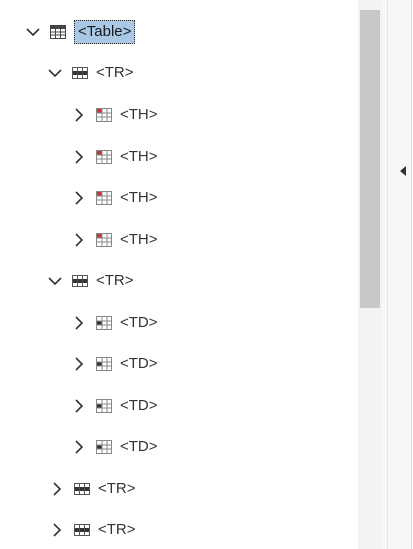 Image resolution: width=413 pixels, height=549 pixels. What do you see at coordinates (403, 171) in the screenshot?
I see `triangle-left-icon` at bounding box center [403, 171].